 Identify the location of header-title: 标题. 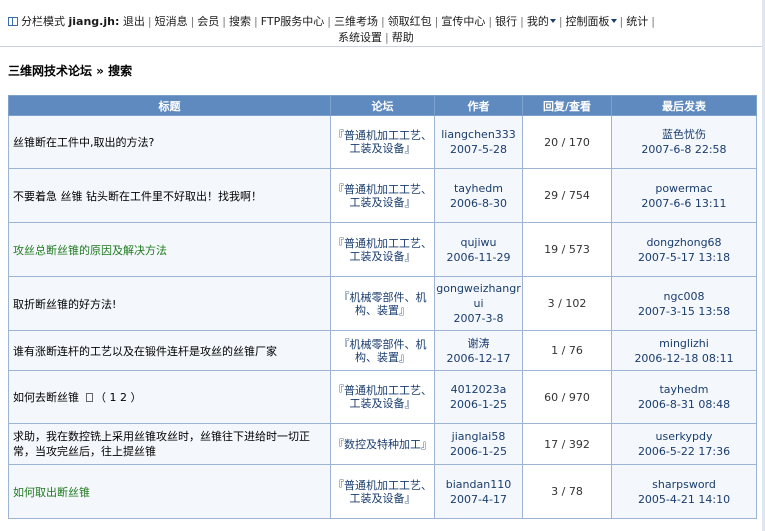
(169, 105).